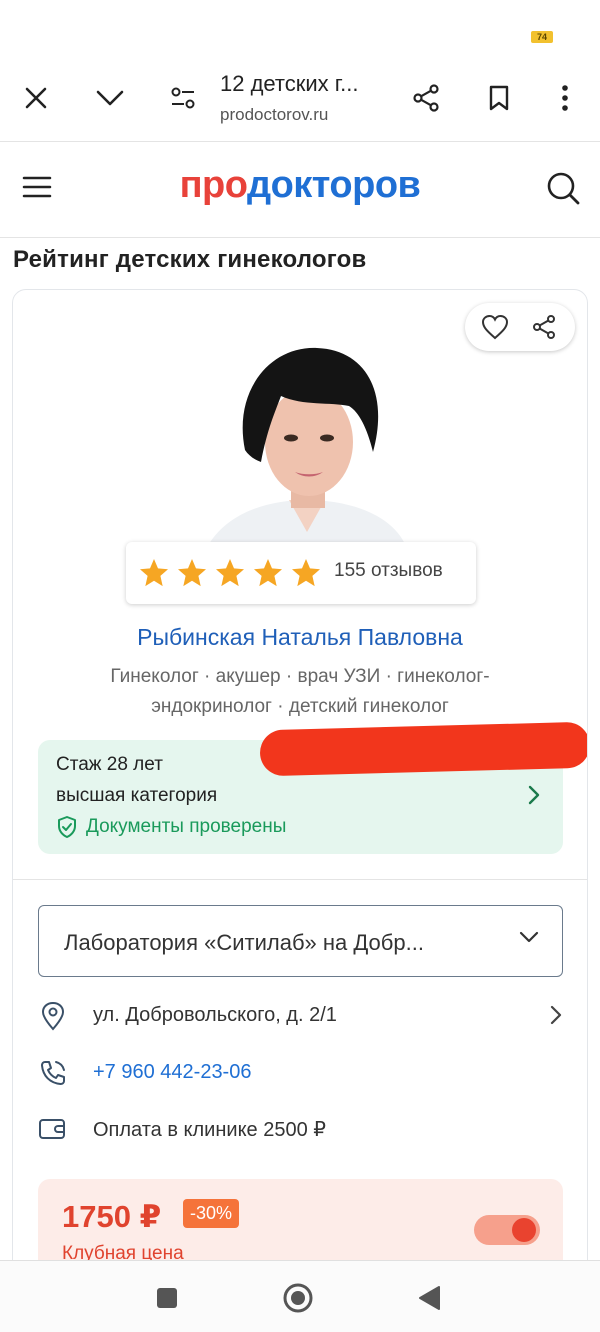 The height and width of the screenshot is (1332, 600). What do you see at coordinates (274, 115) in the screenshot?
I see `url-text: prodoctorov.ru` at bounding box center [274, 115].